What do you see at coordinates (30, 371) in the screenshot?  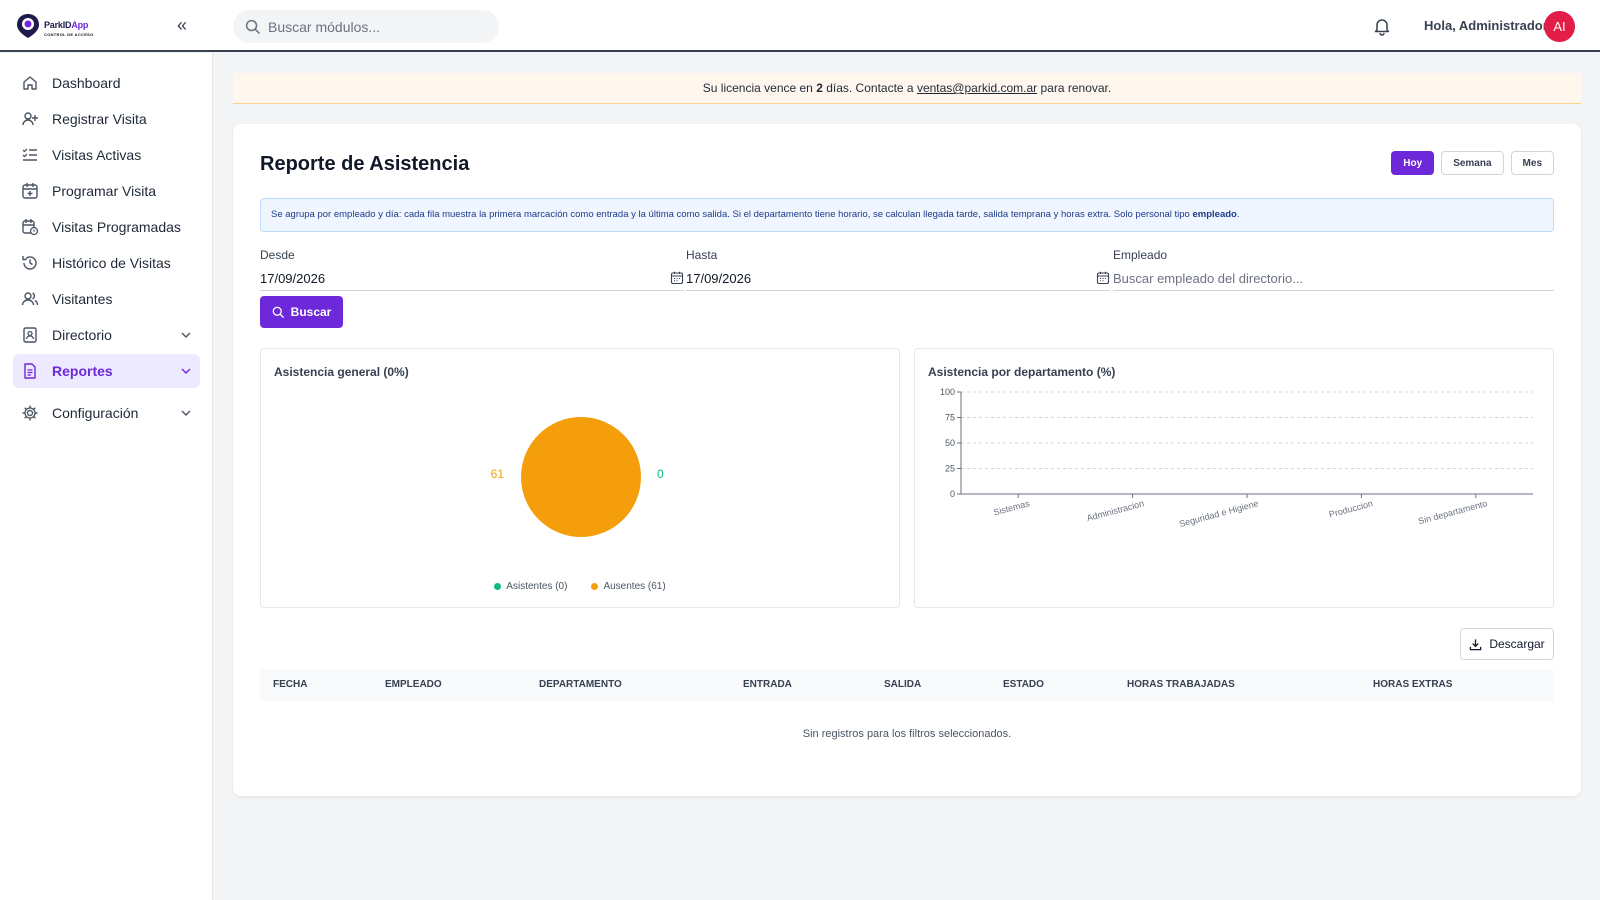 I see `file-report-icon` at bounding box center [30, 371].